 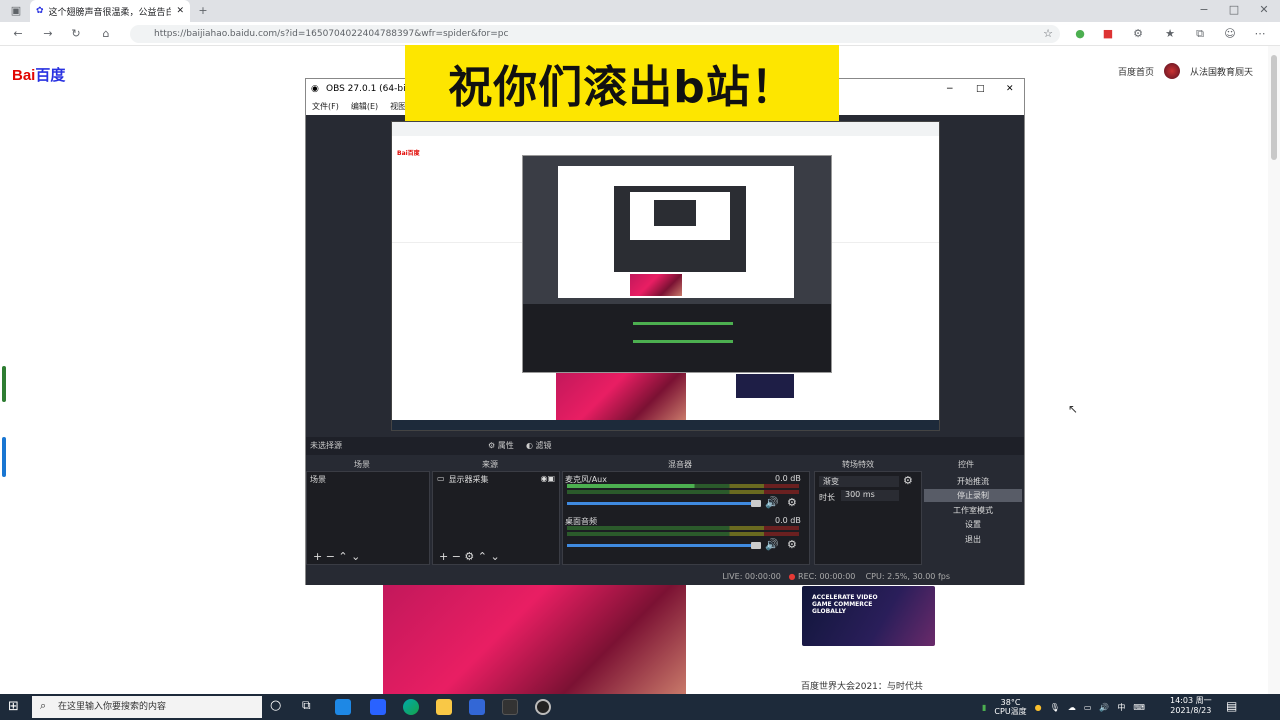 What do you see at coordinates (683, 323) in the screenshot?
I see `nested-meter` at bounding box center [683, 323].